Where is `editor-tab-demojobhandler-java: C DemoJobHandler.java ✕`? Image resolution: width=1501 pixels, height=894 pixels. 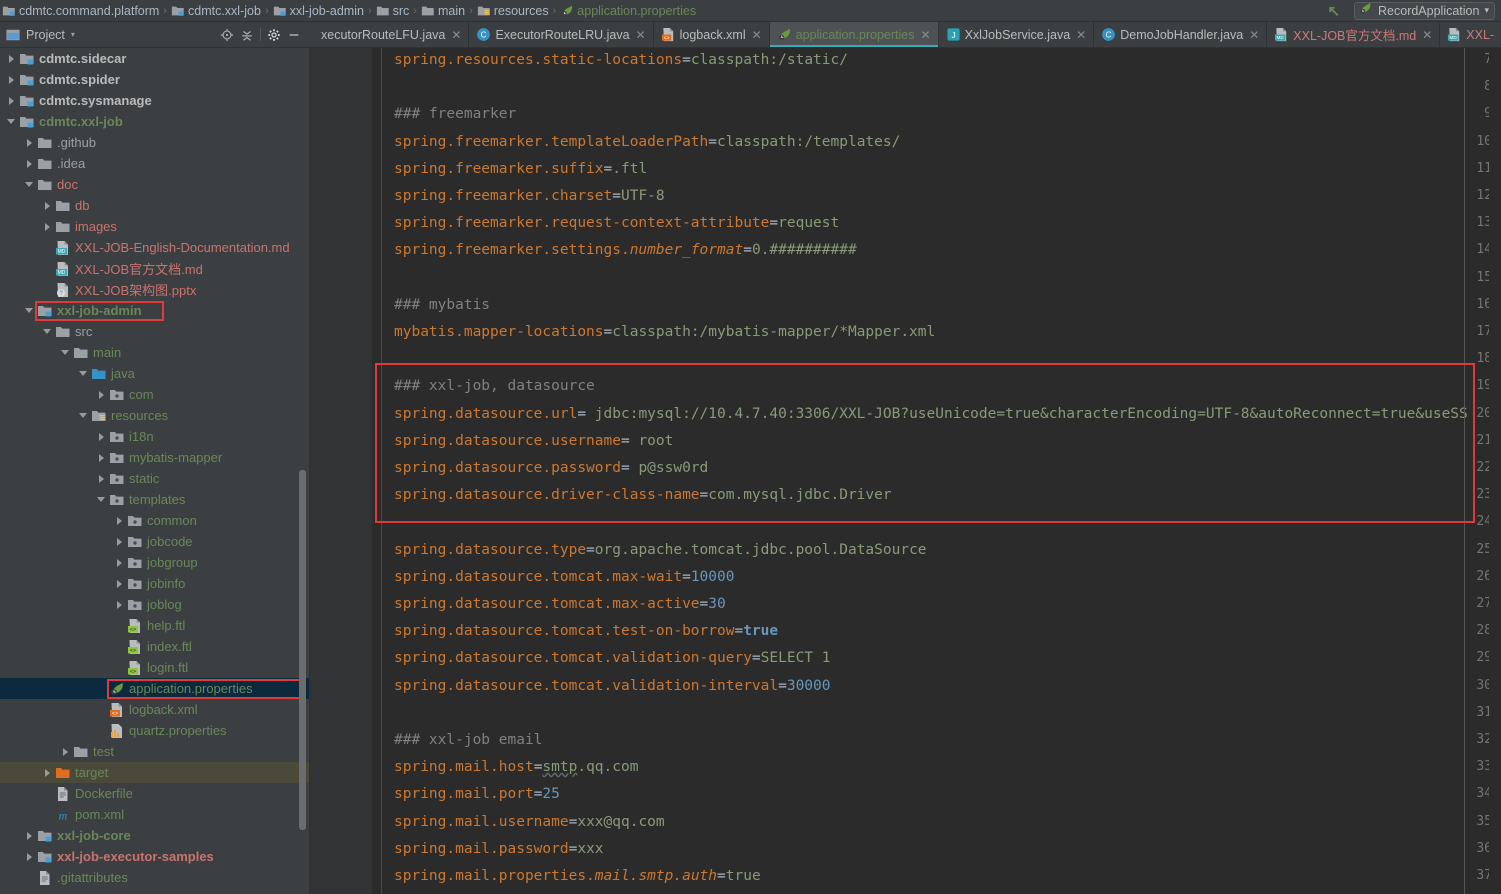
editor-tab-demojobhandler-java: C DemoJobHandler.java ✕ is located at coordinates (1181, 34).